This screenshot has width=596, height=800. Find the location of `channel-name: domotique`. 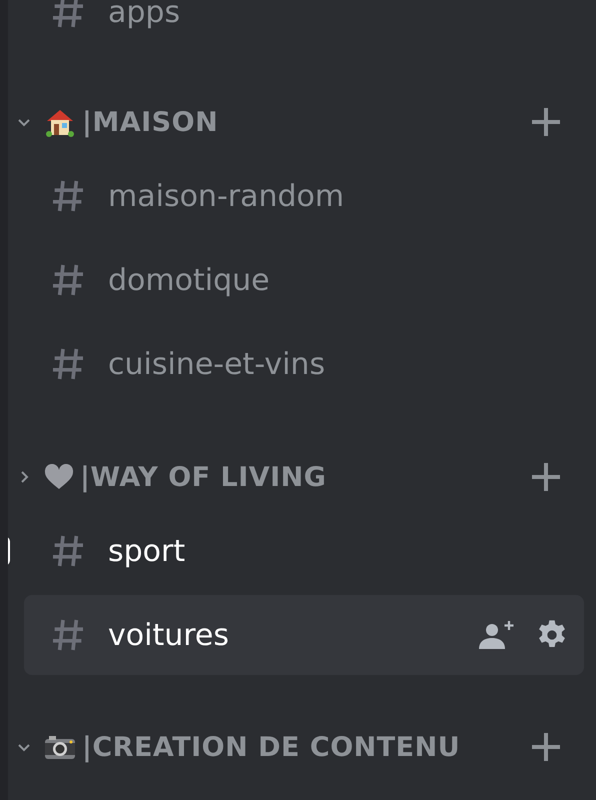

channel-name: domotique is located at coordinates (338, 280).